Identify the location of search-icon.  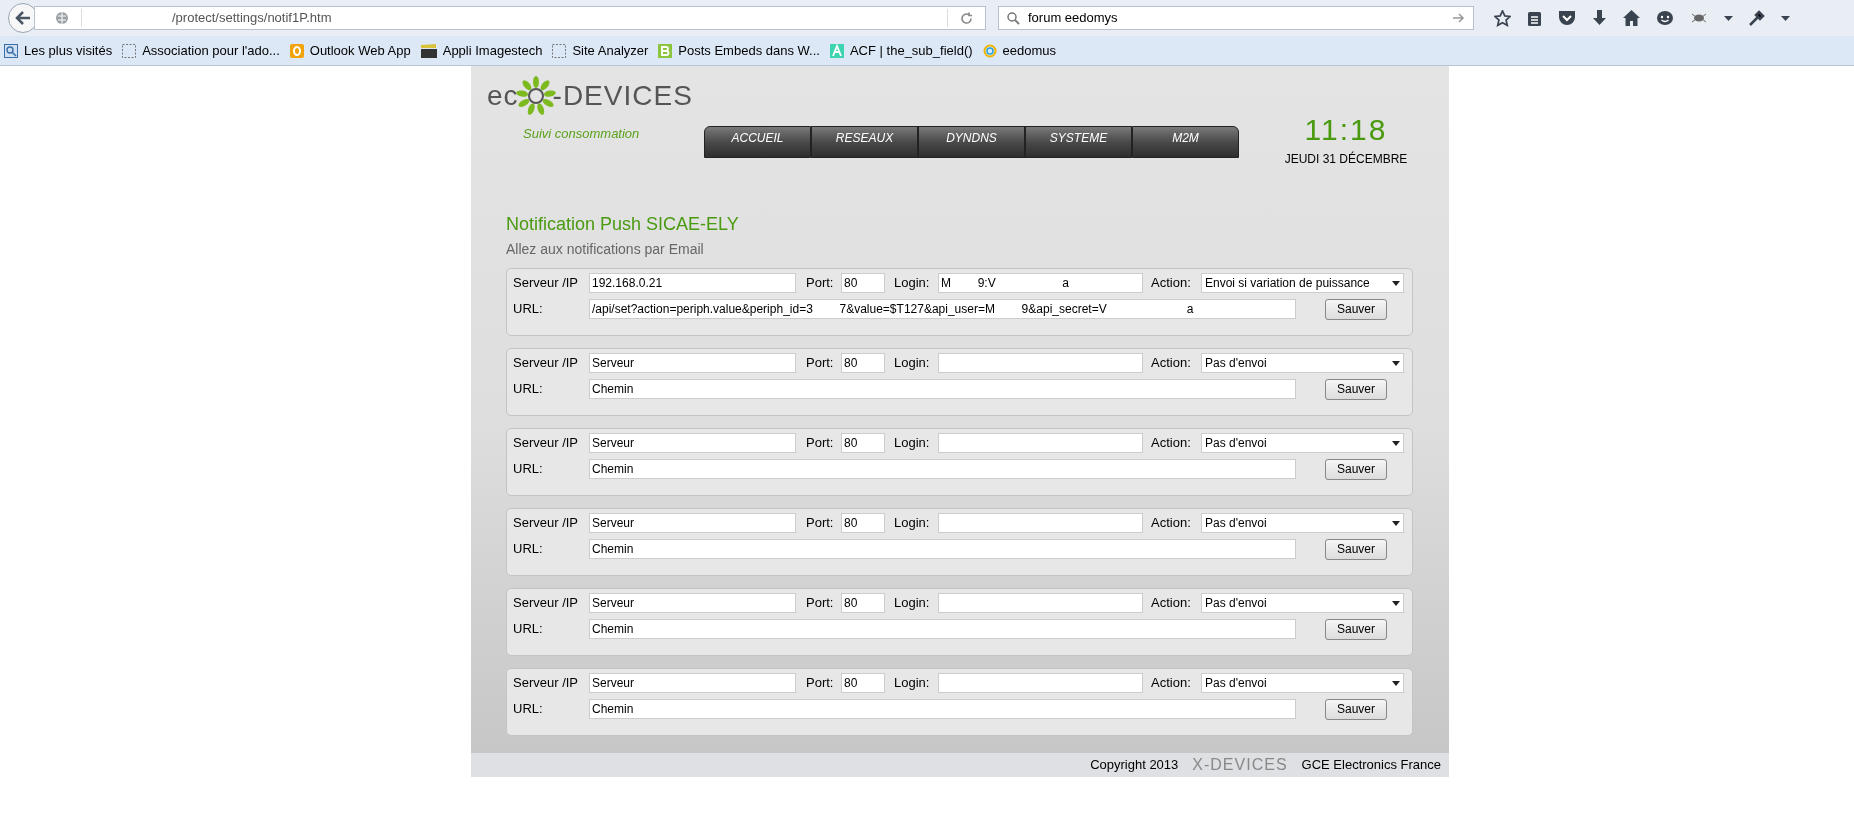
(1013, 18).